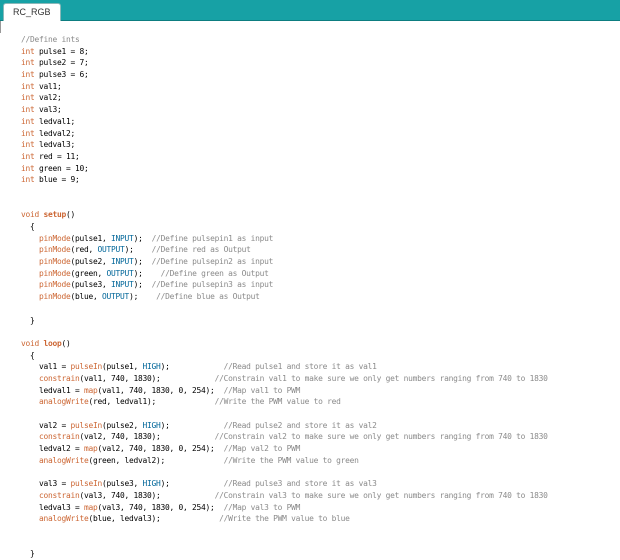 The height and width of the screenshot is (560, 620). I want to click on code-token: (val1, 740, 1830);, so click(147, 378).